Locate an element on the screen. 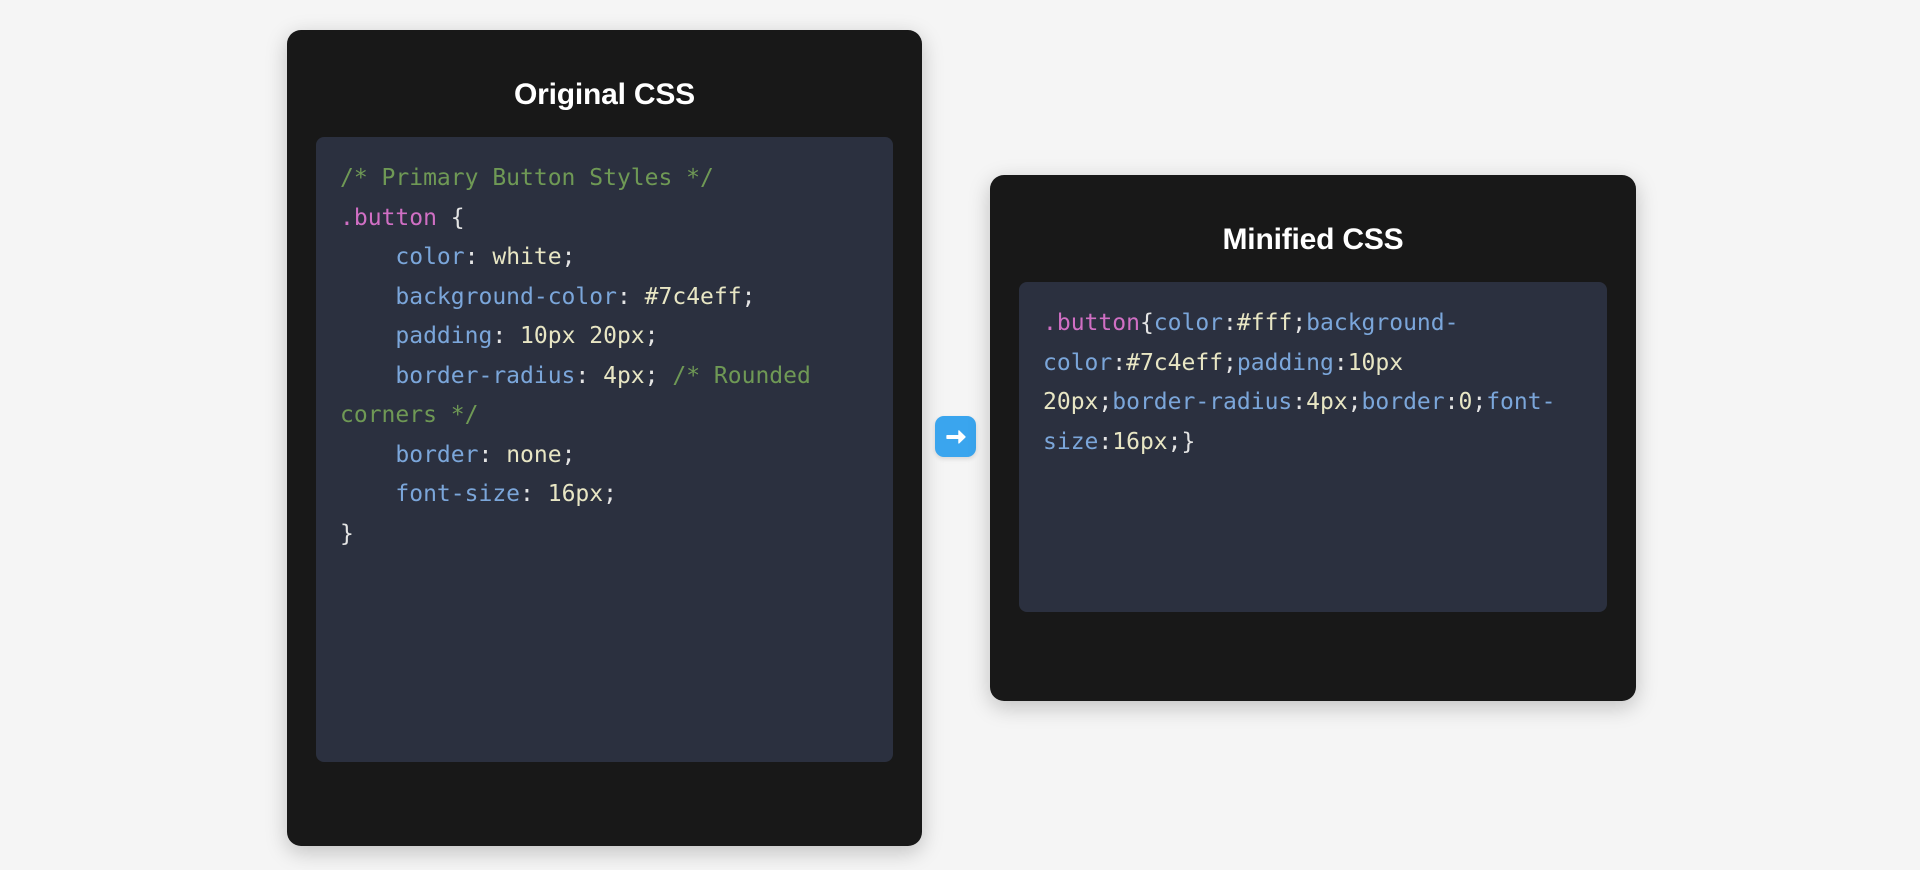  arrow-right-icon is located at coordinates (956, 437).